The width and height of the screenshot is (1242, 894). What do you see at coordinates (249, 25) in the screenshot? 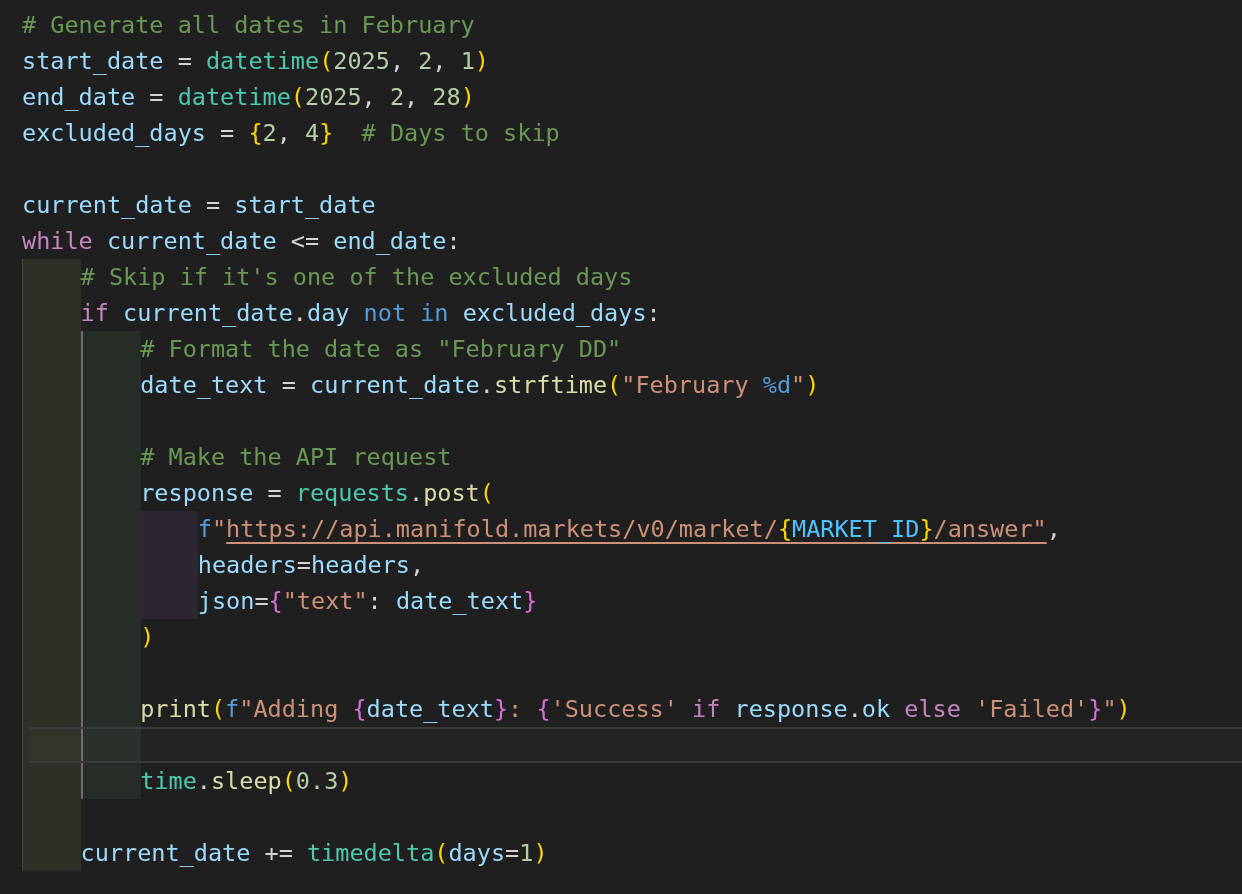
I see `code-line: # Generate all dates in February` at bounding box center [249, 25].